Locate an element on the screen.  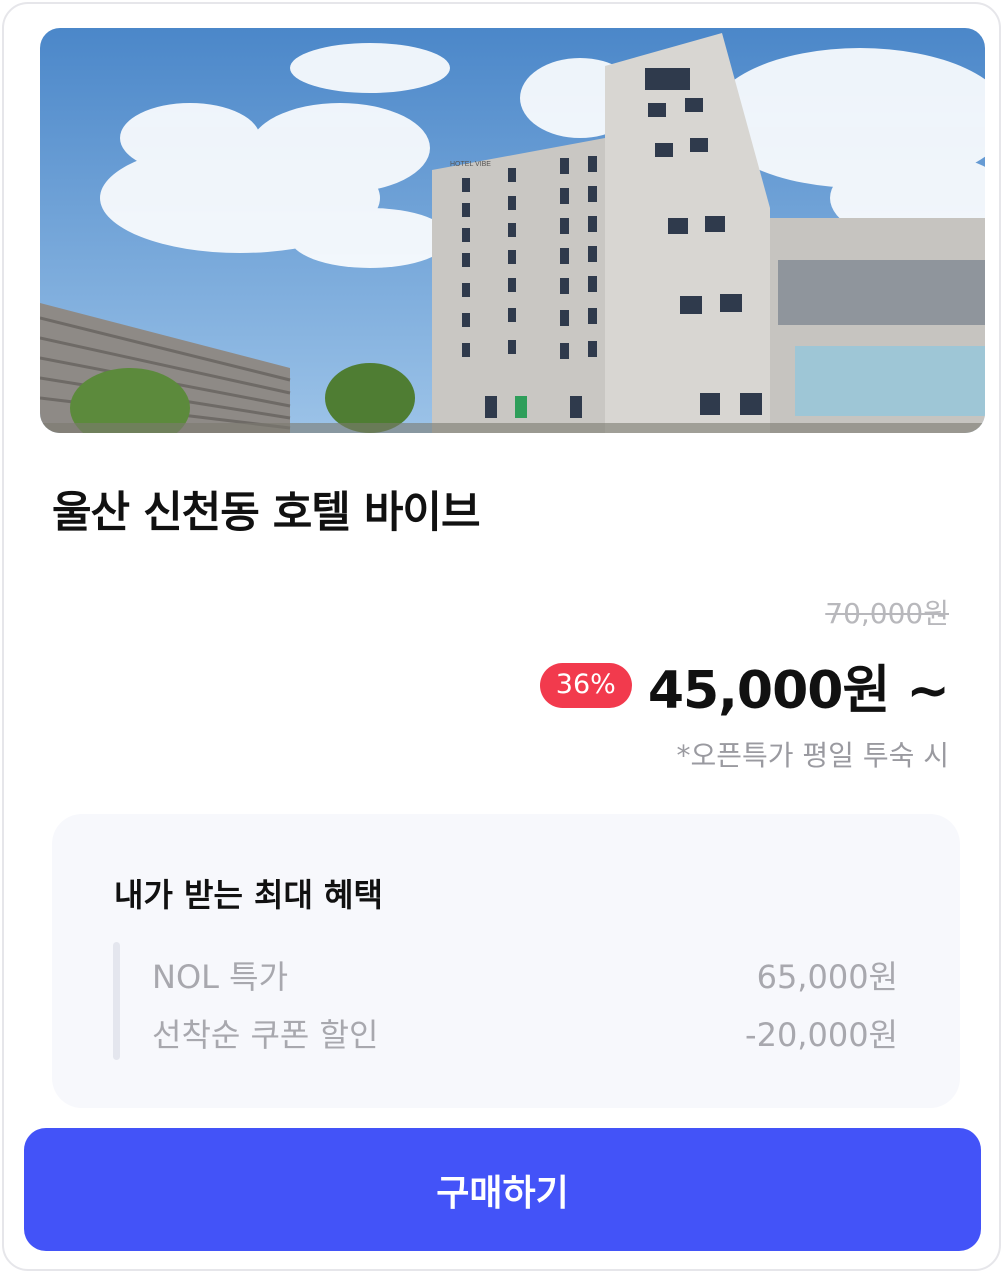
benefit-row-value: 65,000원 is located at coordinates (827, 977).